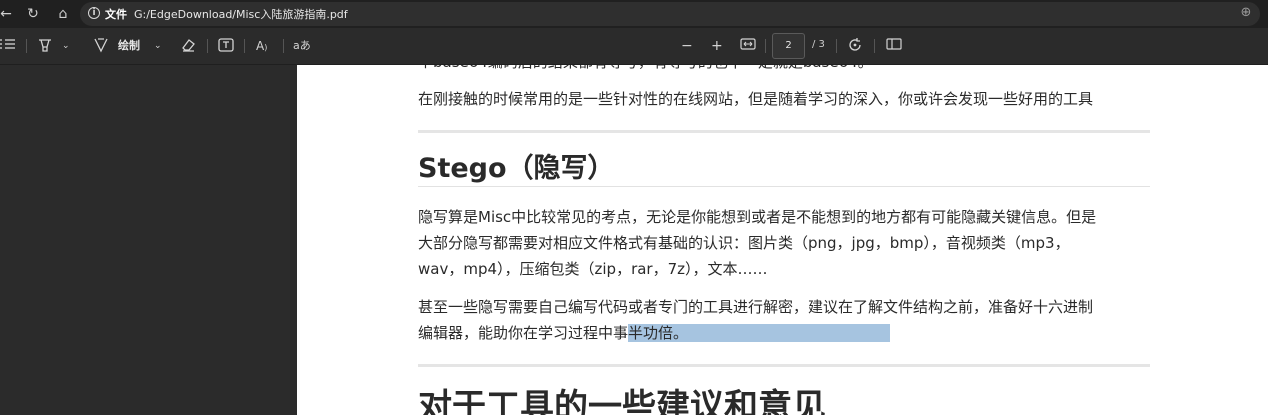  I want to click on translate-icon: aあ, so click(302, 46).